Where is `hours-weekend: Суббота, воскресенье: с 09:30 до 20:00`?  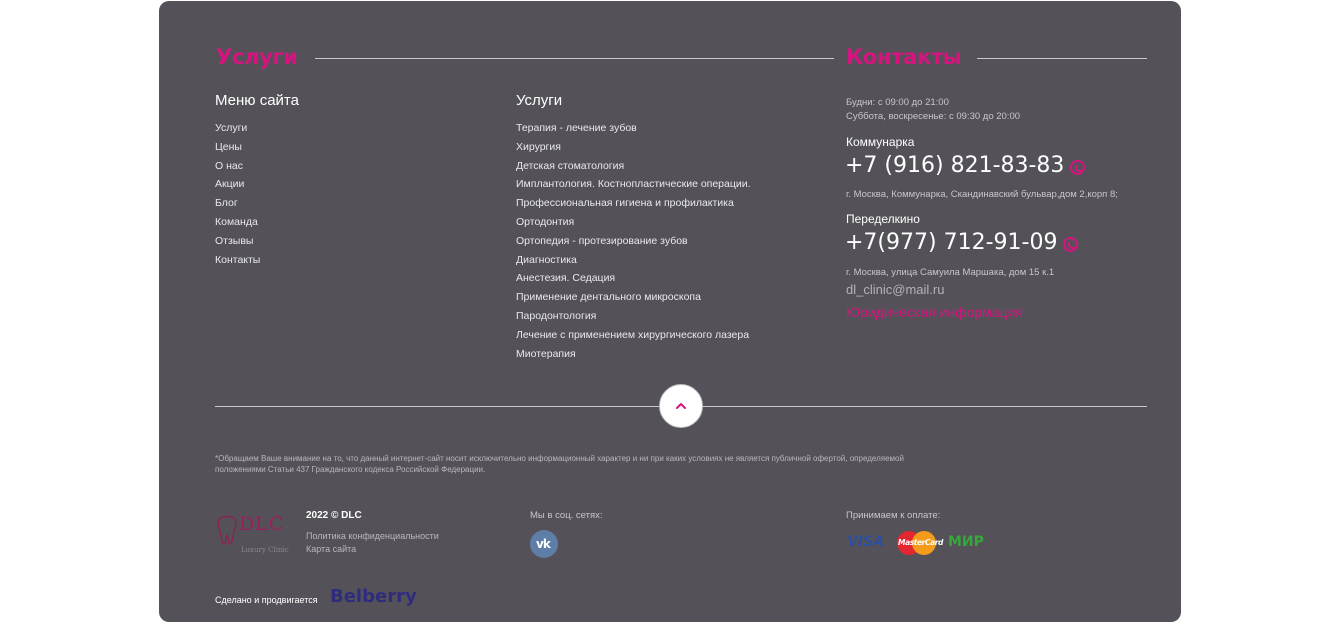
hours-weekend: Суббота, воскресенье: с 09:30 до 20:00 is located at coordinates (933, 116).